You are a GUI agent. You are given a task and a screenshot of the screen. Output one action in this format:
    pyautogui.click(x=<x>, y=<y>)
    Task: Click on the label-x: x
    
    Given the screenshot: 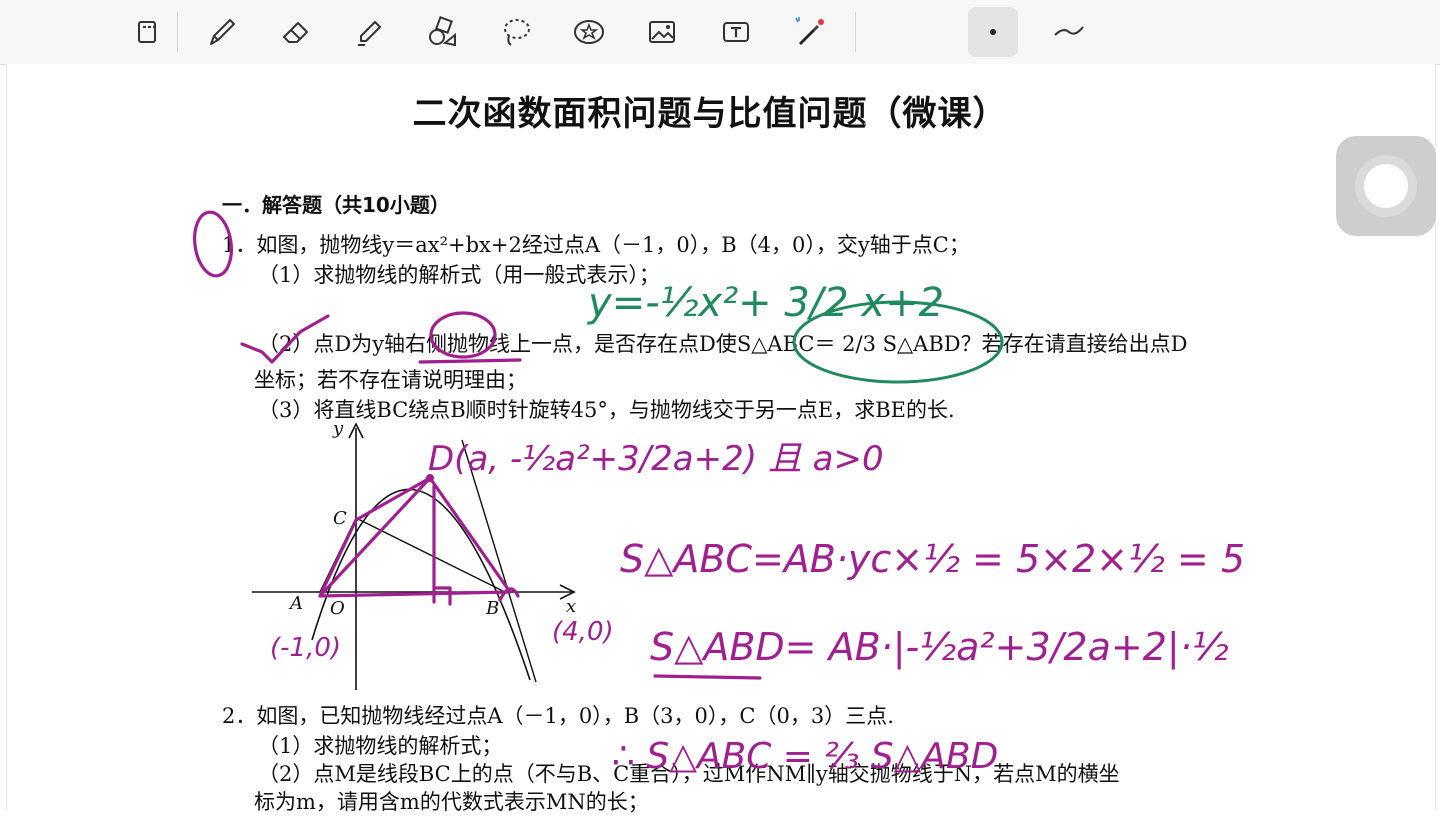 What is the action you would take?
    pyautogui.click(x=571, y=606)
    